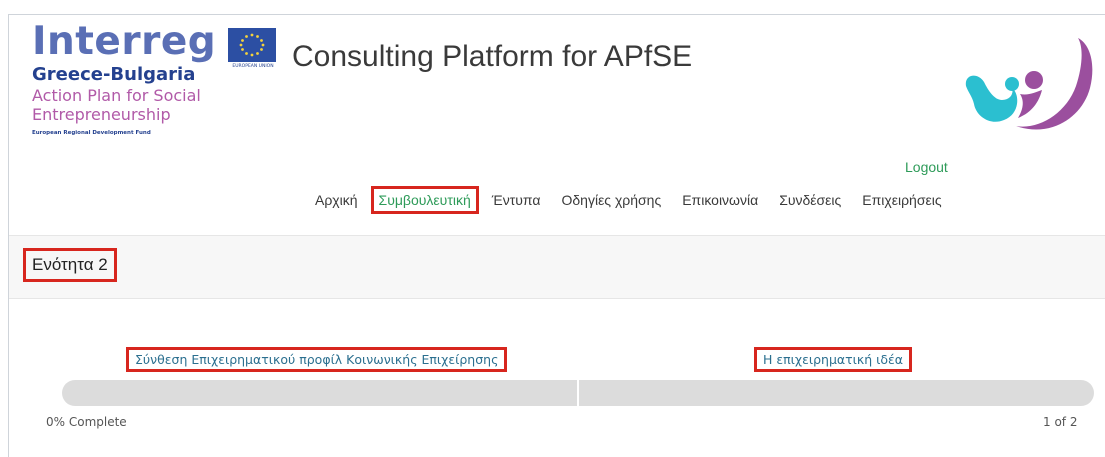 Image resolution: width=1105 pixels, height=457 pixels. I want to click on logo-fund-text: European Regional Development Fund, so click(91, 133).